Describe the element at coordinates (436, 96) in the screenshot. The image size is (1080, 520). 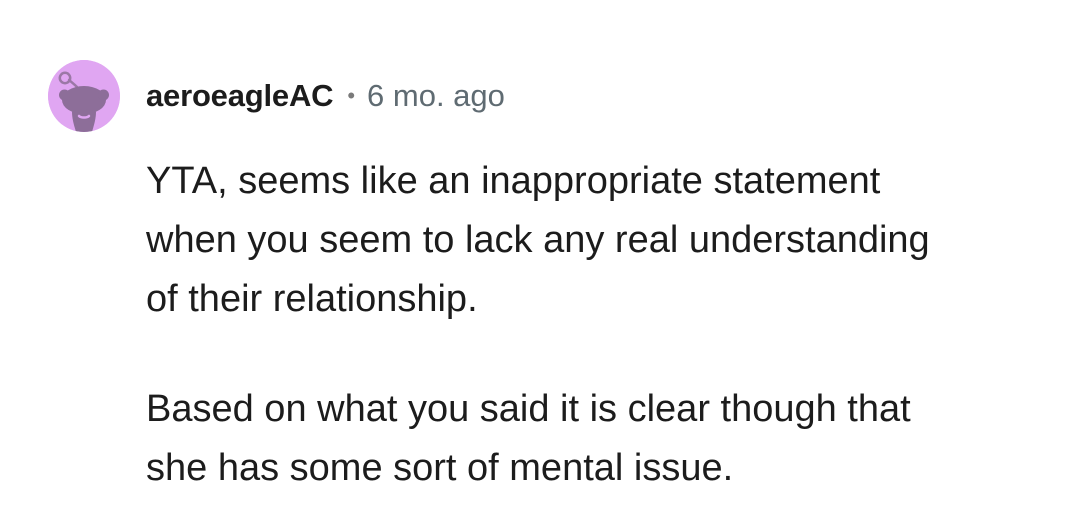
I see `comment-timestamp: 6 mo. ago` at that location.